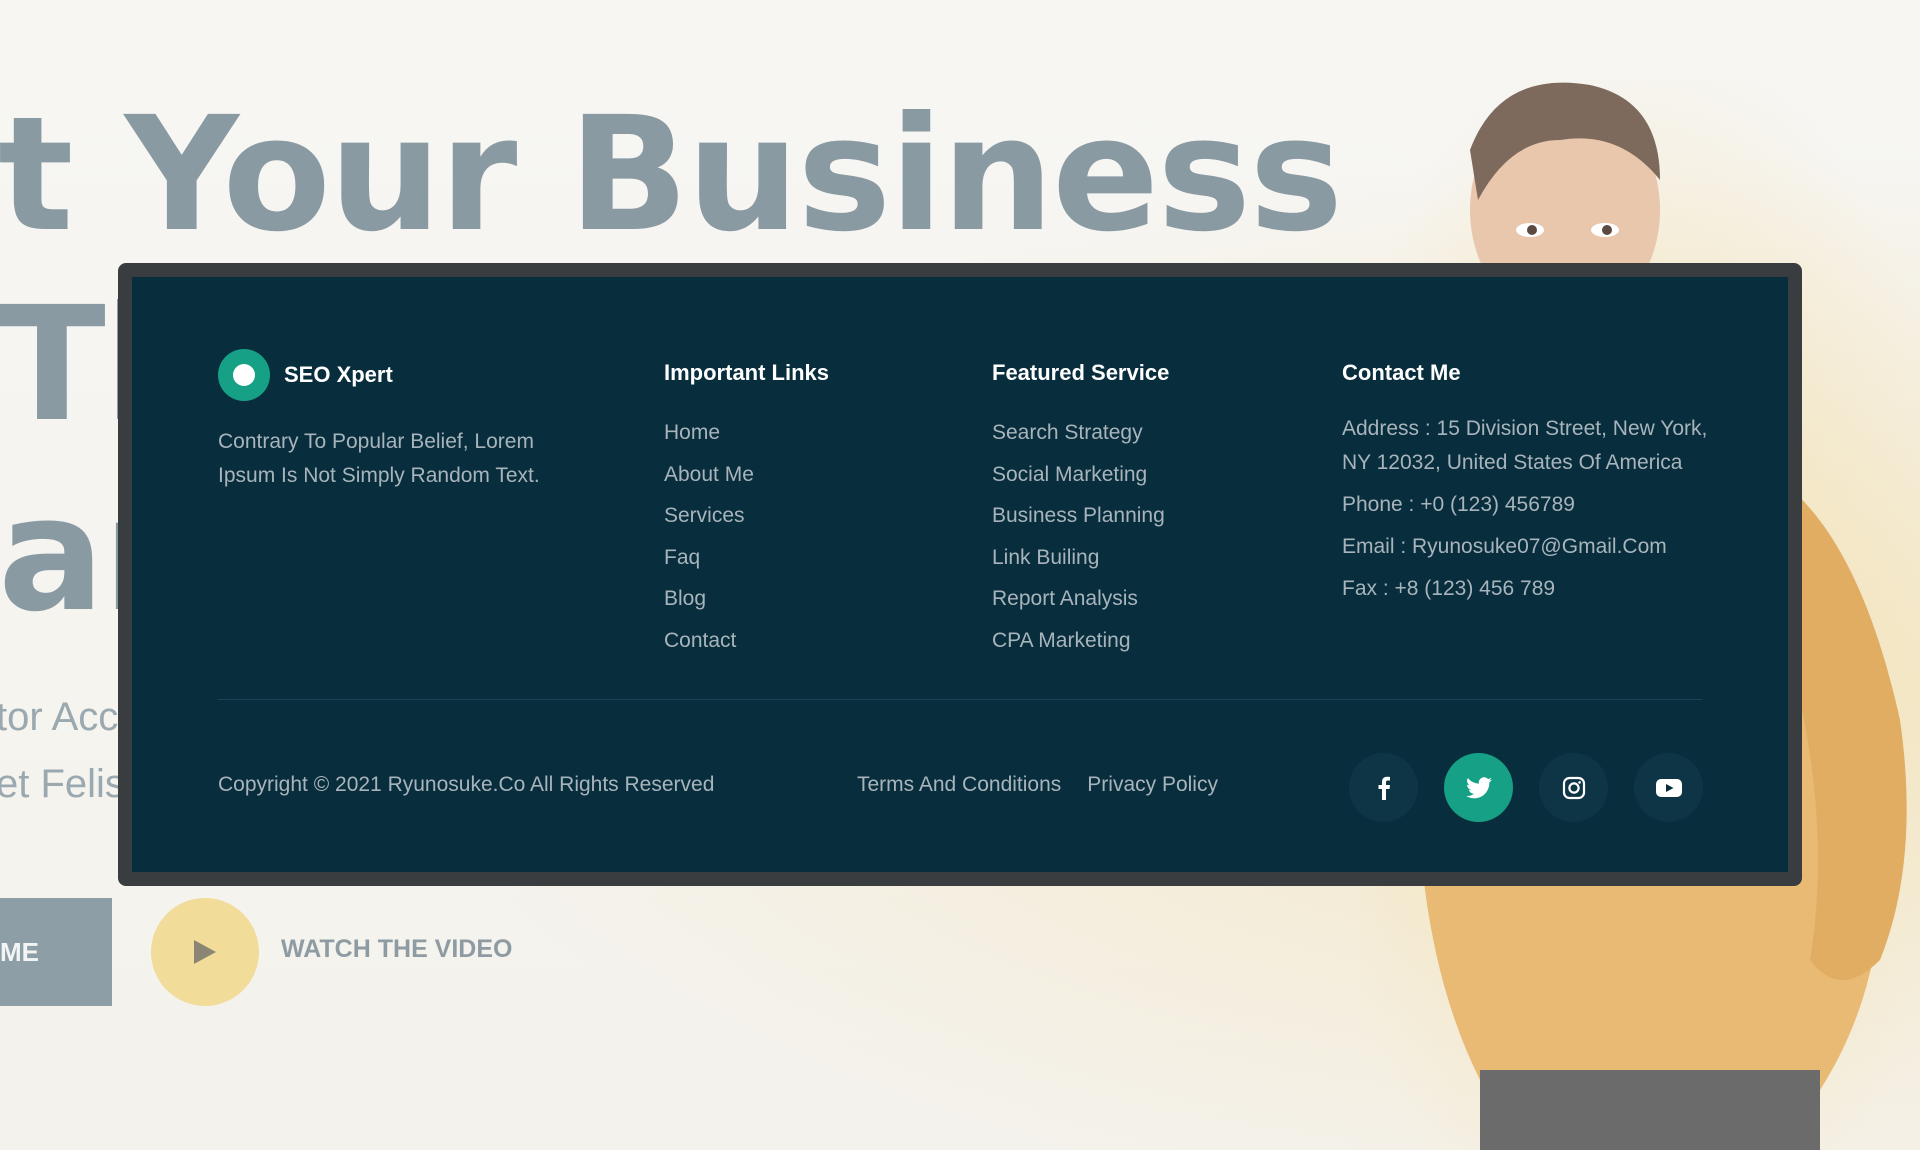 The image size is (1920, 1150). I want to click on terms-link: Terms And Conditions, so click(959, 785).